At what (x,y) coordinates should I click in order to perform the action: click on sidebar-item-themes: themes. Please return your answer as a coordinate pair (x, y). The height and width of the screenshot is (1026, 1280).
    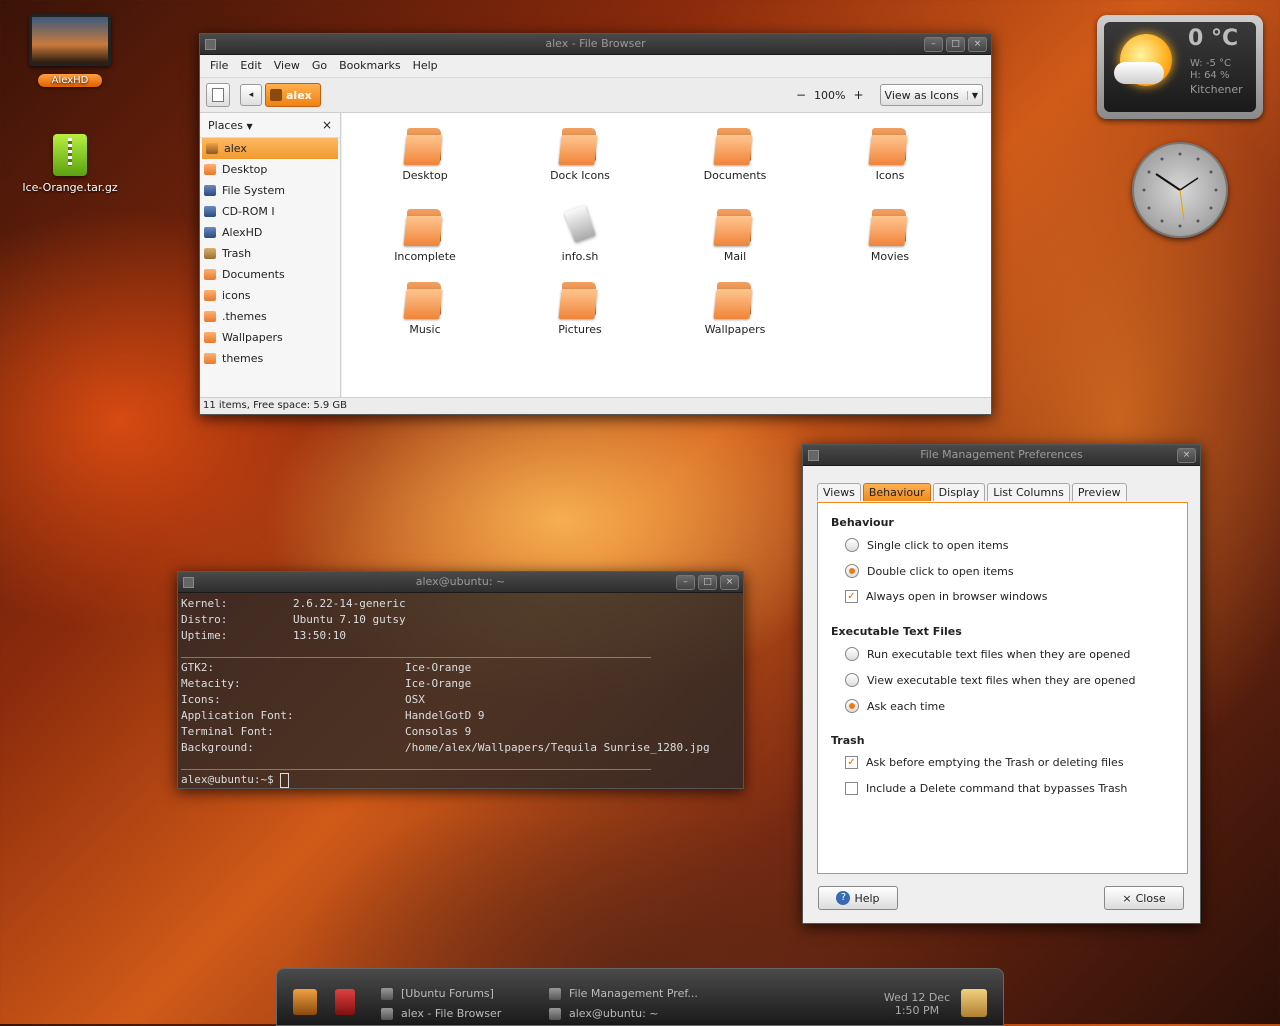
    Looking at the image, I should click on (270, 358).